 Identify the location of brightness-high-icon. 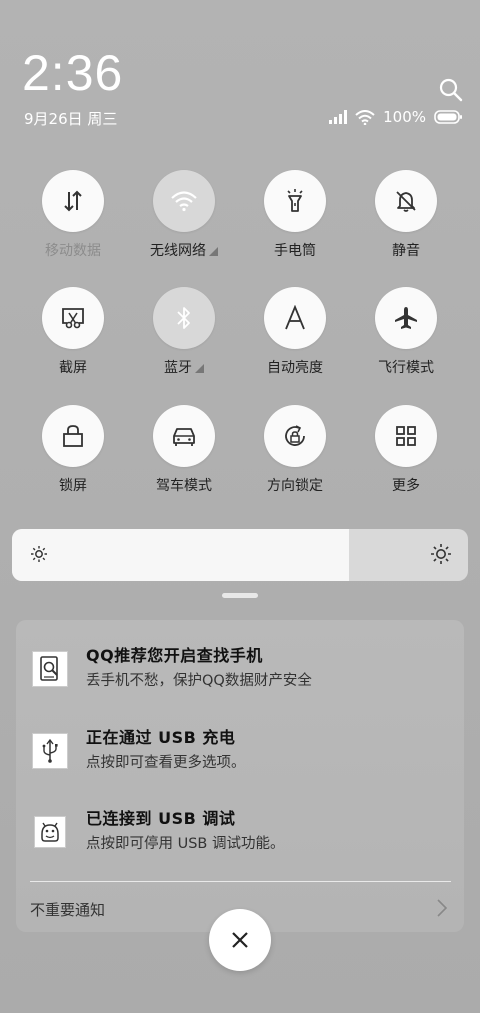
(441, 556).